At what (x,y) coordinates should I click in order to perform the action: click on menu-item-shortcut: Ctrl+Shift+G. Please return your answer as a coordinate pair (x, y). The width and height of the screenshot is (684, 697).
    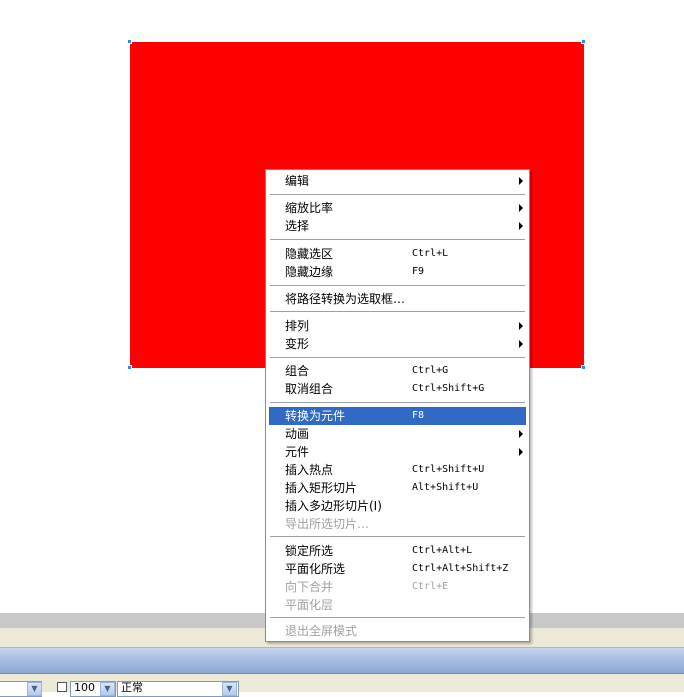
    Looking at the image, I should click on (448, 388).